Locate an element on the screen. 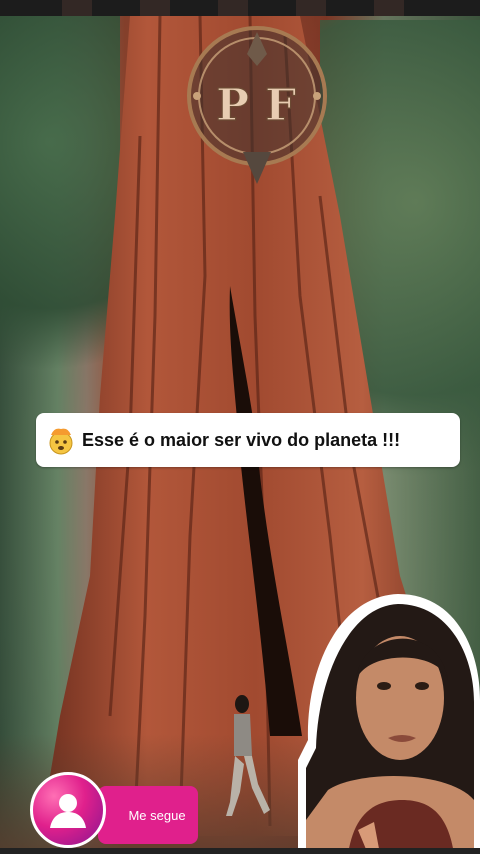 Image resolution: width=480 pixels, height=854 pixels. top-image-strip is located at coordinates (240, 8).